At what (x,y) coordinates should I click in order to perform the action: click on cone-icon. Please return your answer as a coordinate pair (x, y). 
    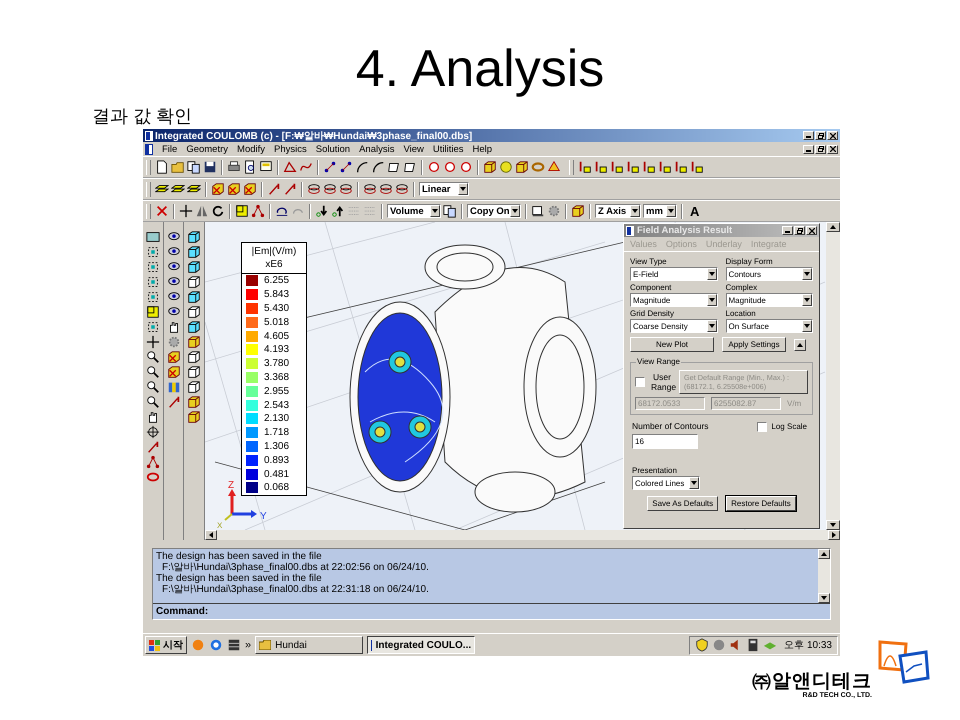
    Looking at the image, I should click on (554, 167).